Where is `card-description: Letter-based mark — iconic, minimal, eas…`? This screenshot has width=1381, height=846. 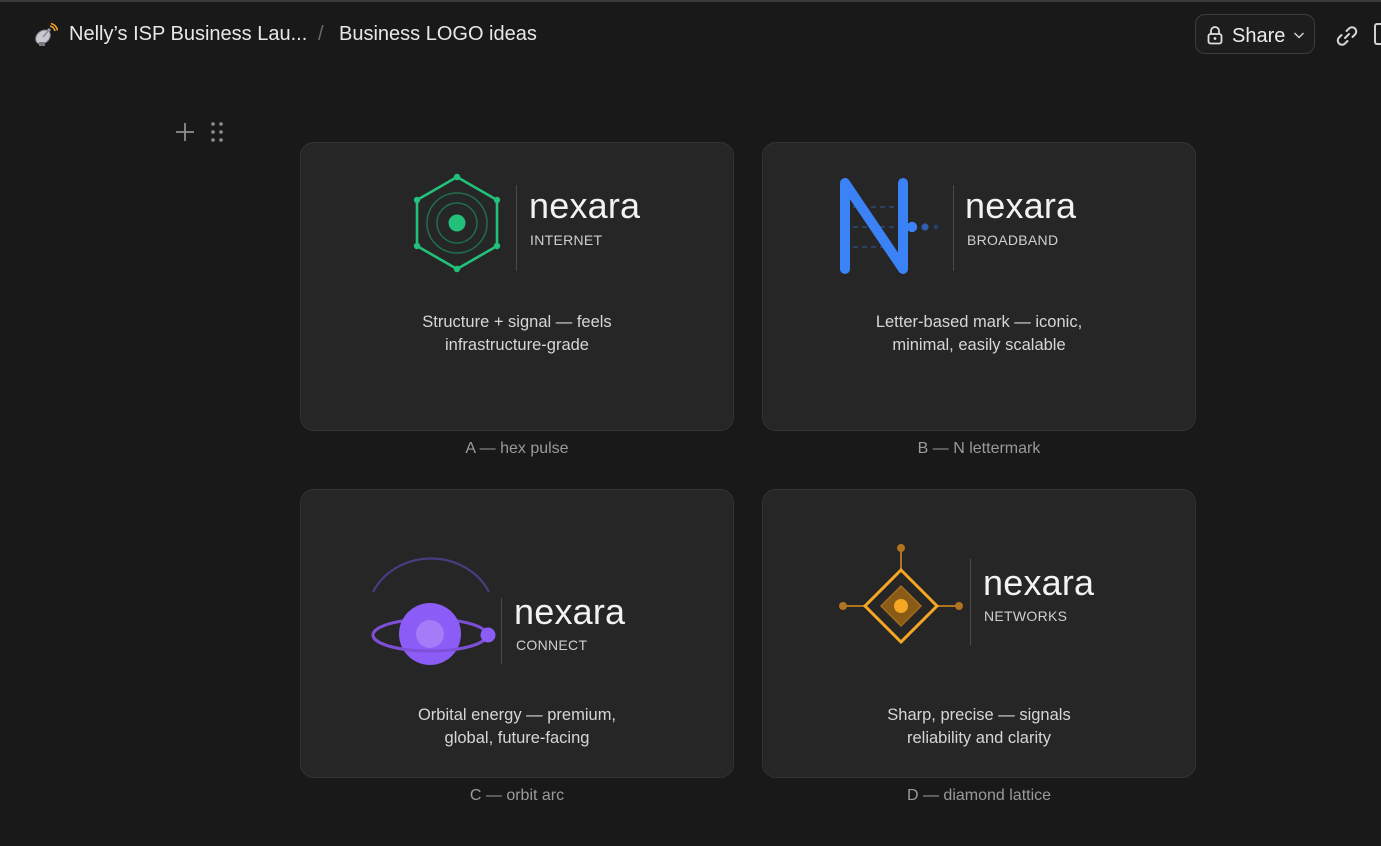 card-description: Letter-based mark — iconic, minimal, eas… is located at coordinates (979, 334).